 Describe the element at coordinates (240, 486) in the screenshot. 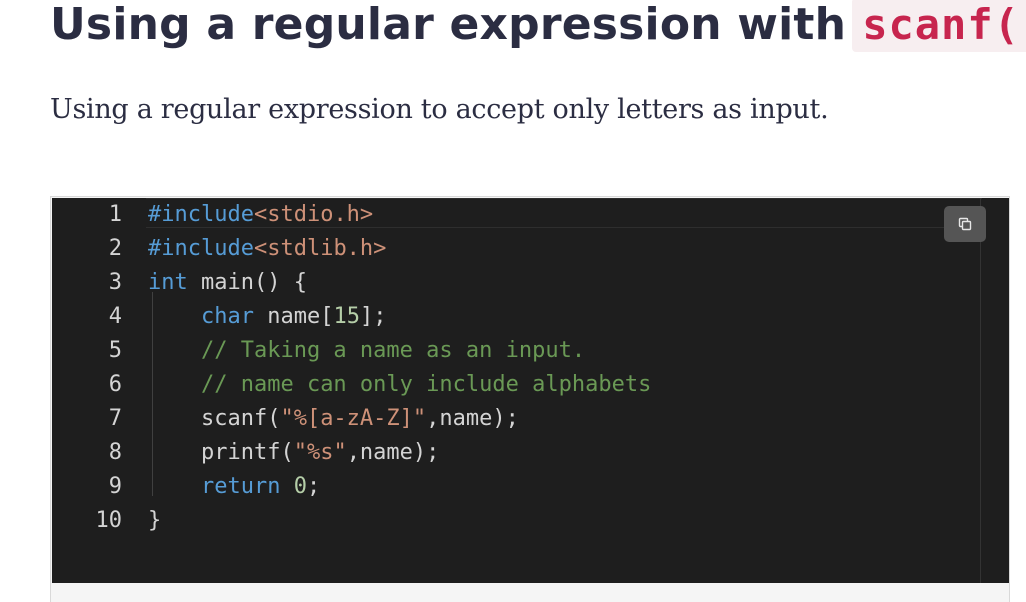

I see `code-token: return` at that location.